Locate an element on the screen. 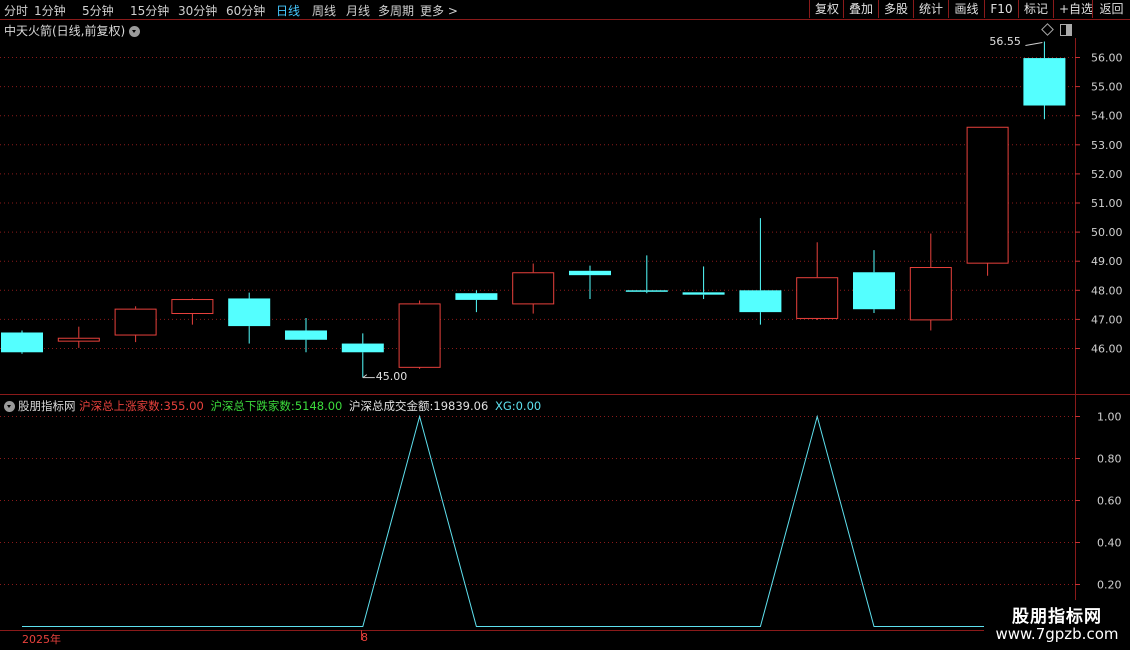  price-tick-label: 46.00 is located at coordinates (1107, 349).